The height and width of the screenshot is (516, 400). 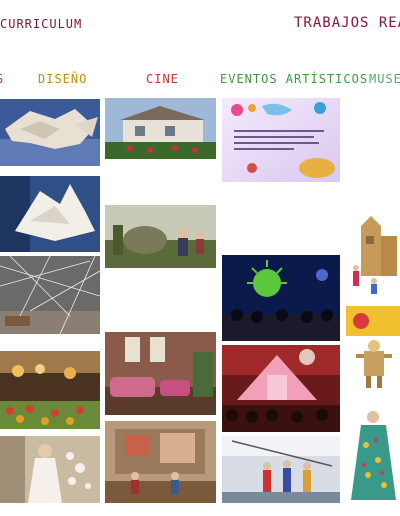 What do you see at coordinates (281, 469) in the screenshot?
I see `thumbnail-circus-performers` at bounding box center [281, 469].